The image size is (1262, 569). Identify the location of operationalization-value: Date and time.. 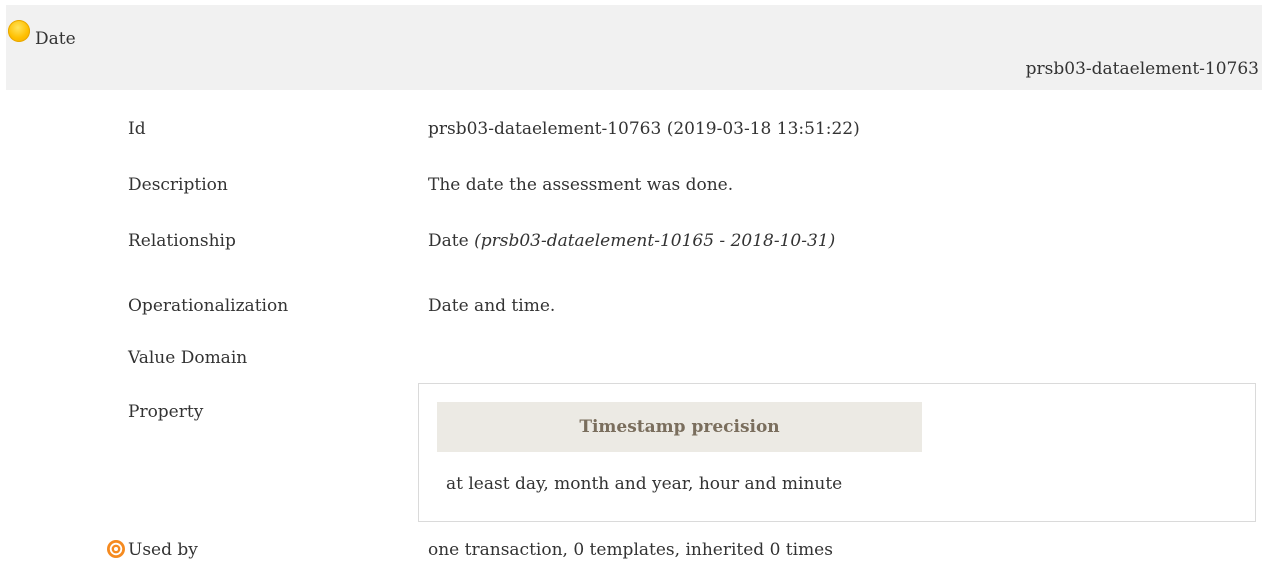
(492, 306).